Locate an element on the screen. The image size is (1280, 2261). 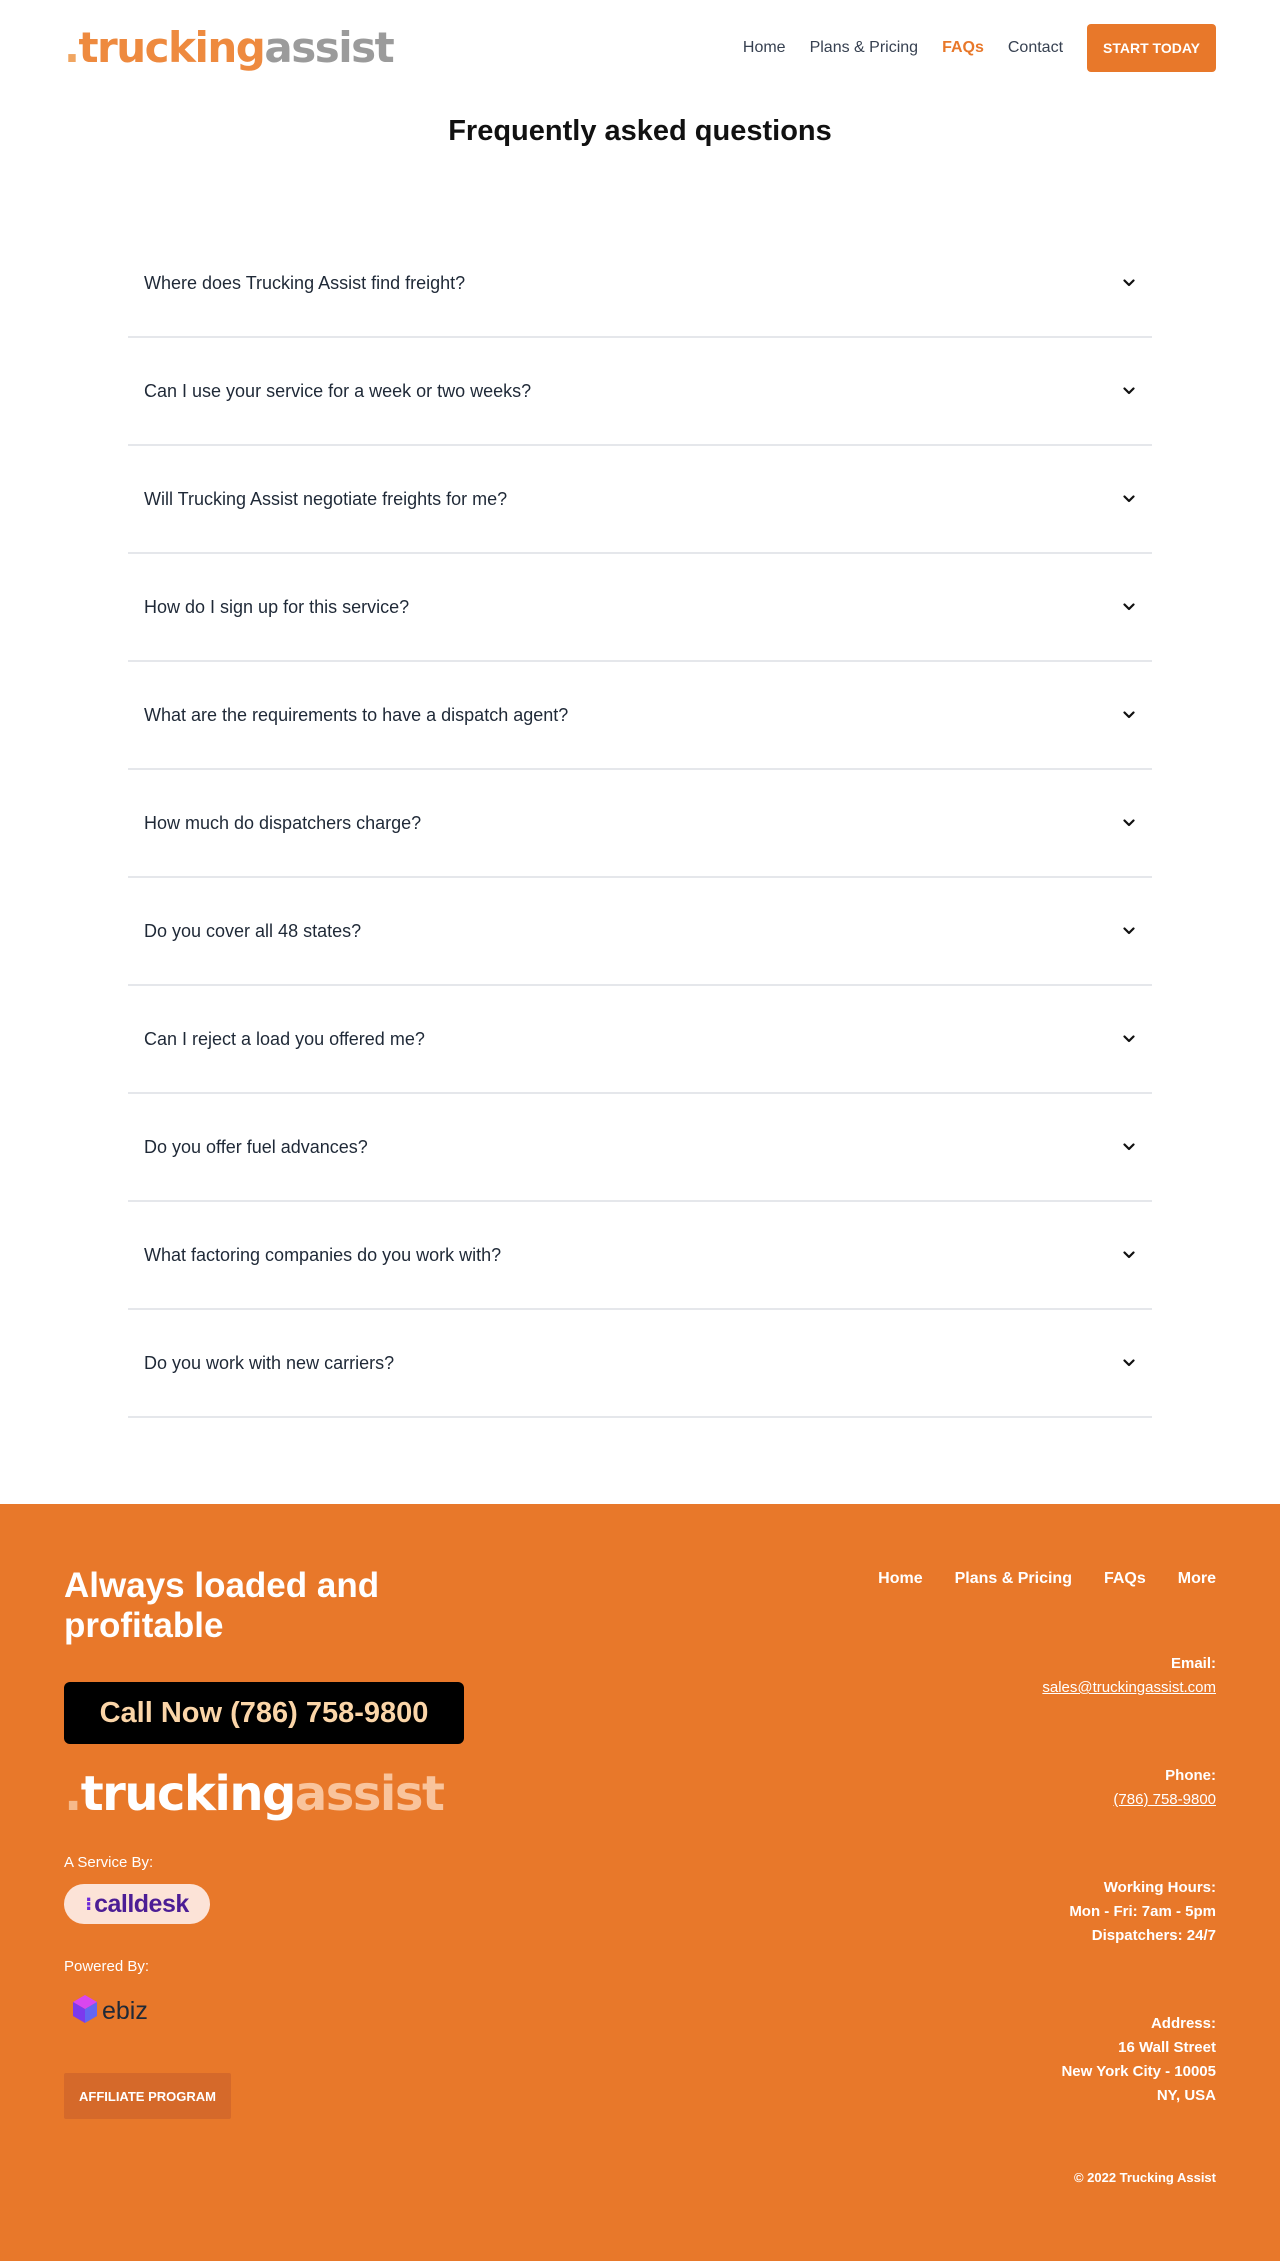
logo-word-assist: assist is located at coordinates (329, 47).